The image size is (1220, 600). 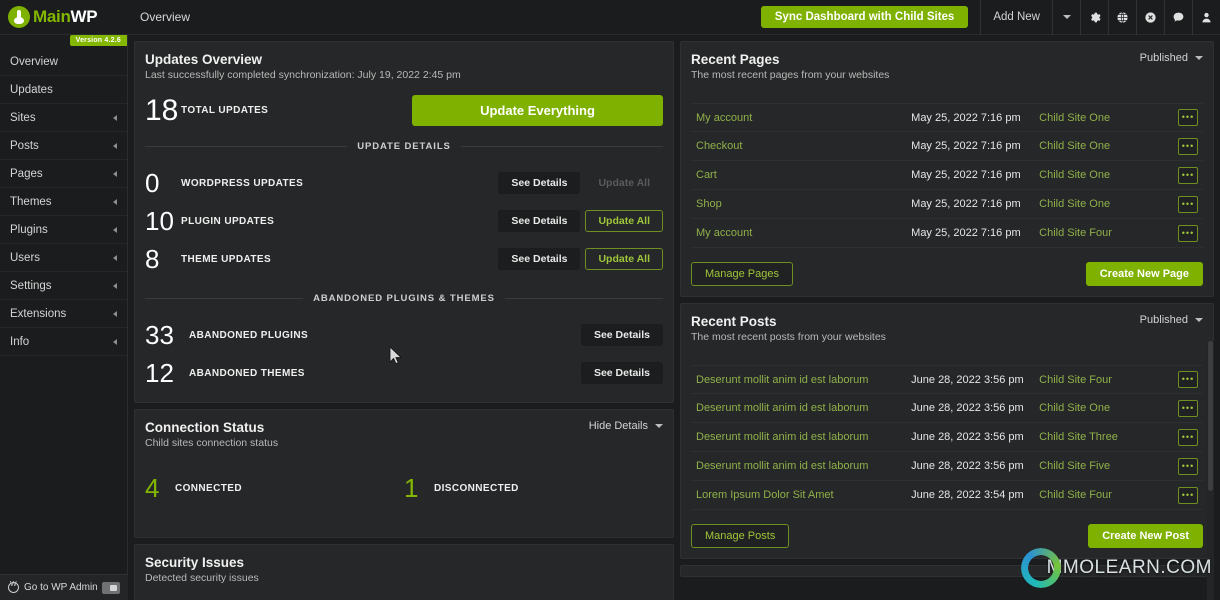 What do you see at coordinates (742, 274) in the screenshot?
I see `manage-pages-button: Manage Pages` at bounding box center [742, 274].